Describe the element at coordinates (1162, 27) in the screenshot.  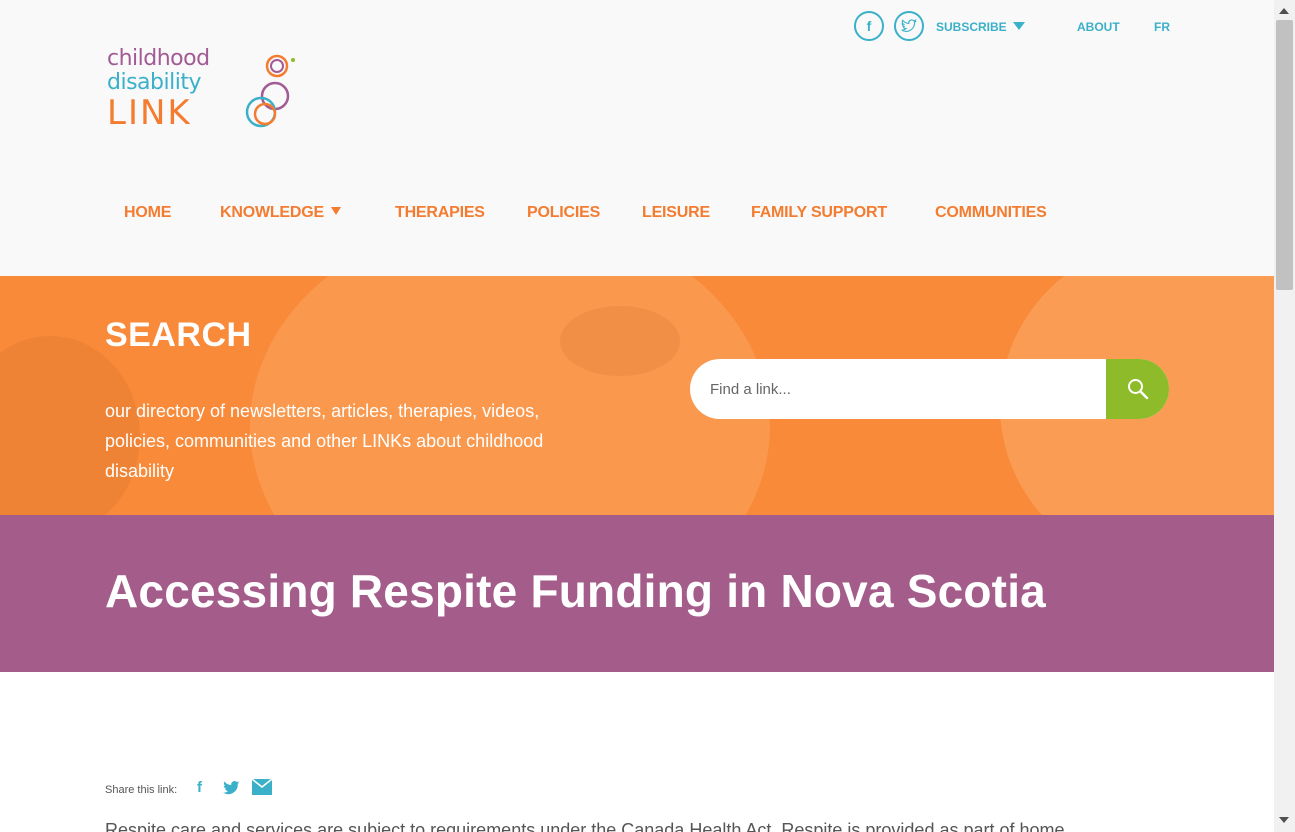
I see `language-toggle: FR` at that location.